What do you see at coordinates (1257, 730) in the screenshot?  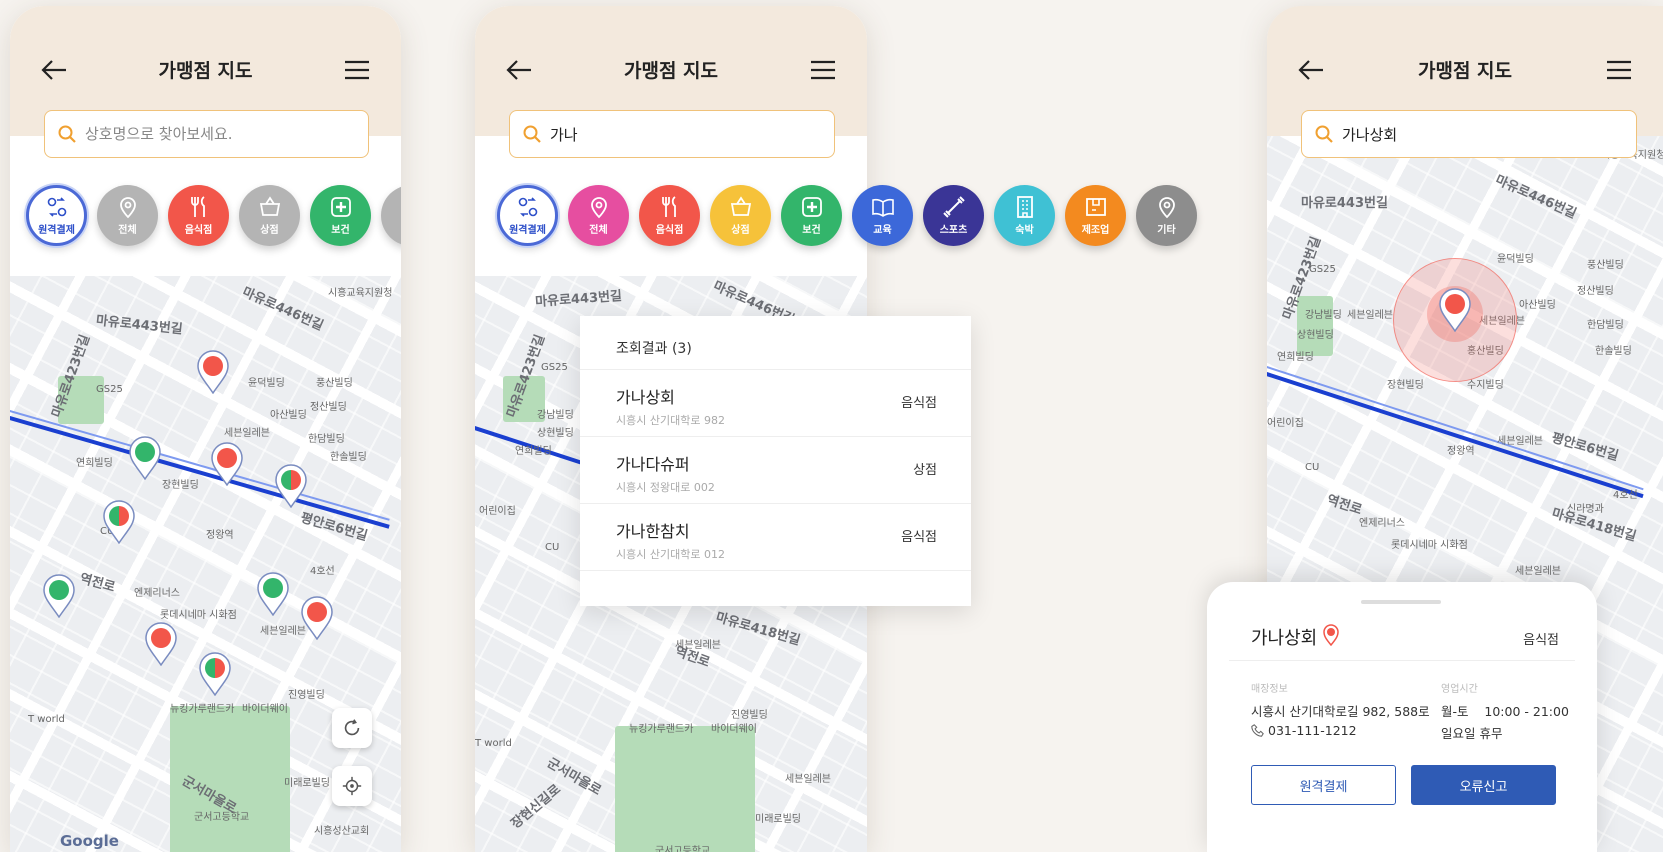 I see `phone-icon` at bounding box center [1257, 730].